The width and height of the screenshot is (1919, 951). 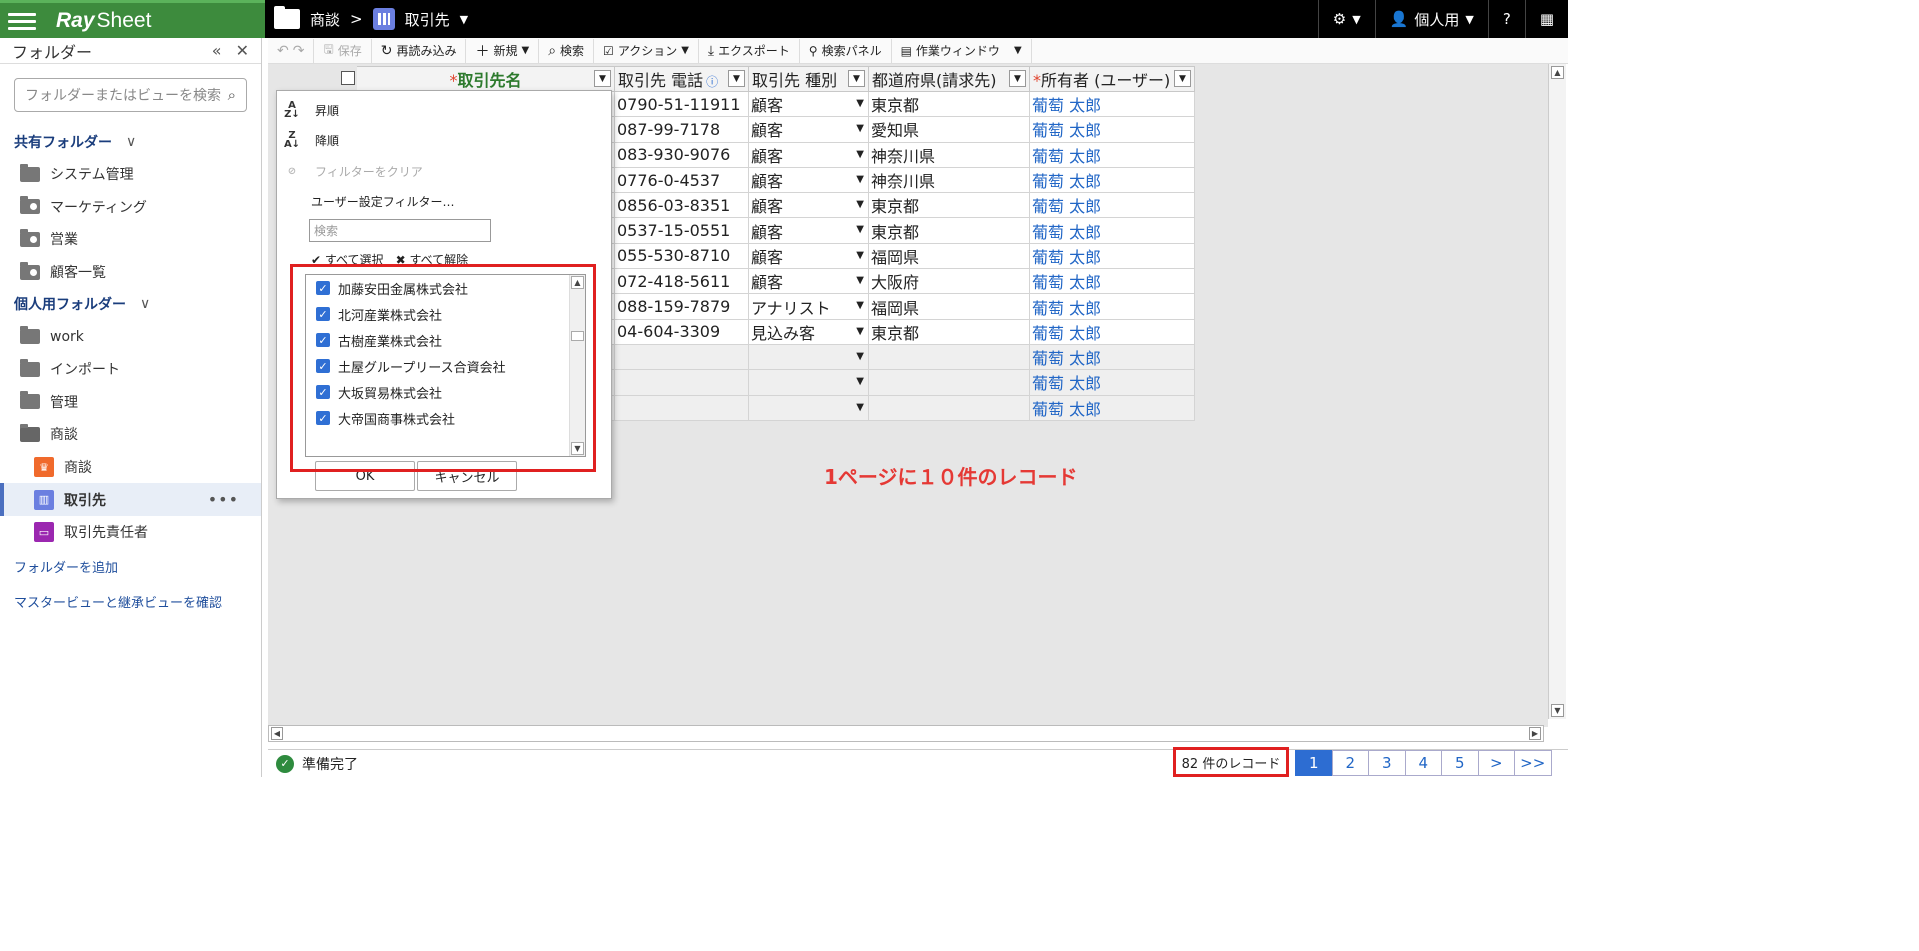 What do you see at coordinates (348, 78) in the screenshot?
I see `select-all-checkbox` at bounding box center [348, 78].